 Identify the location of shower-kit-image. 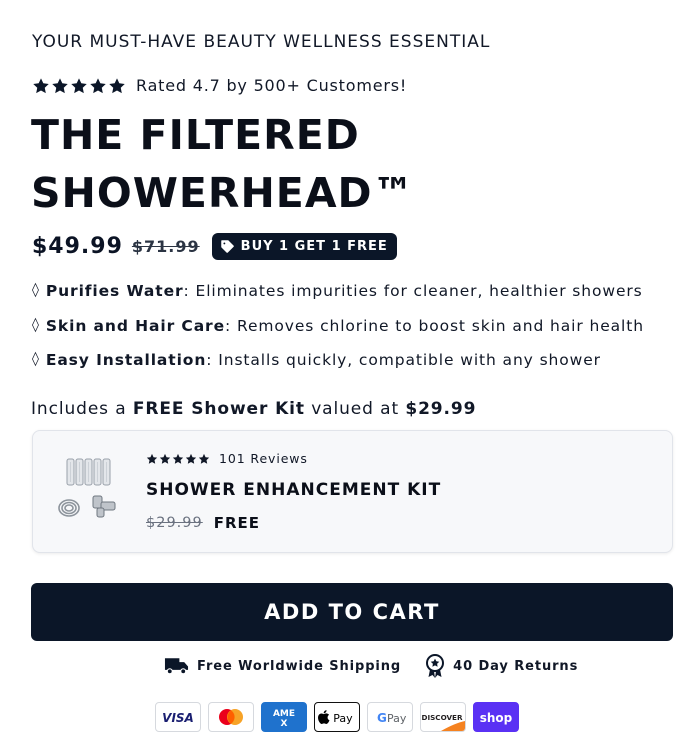
(87, 488).